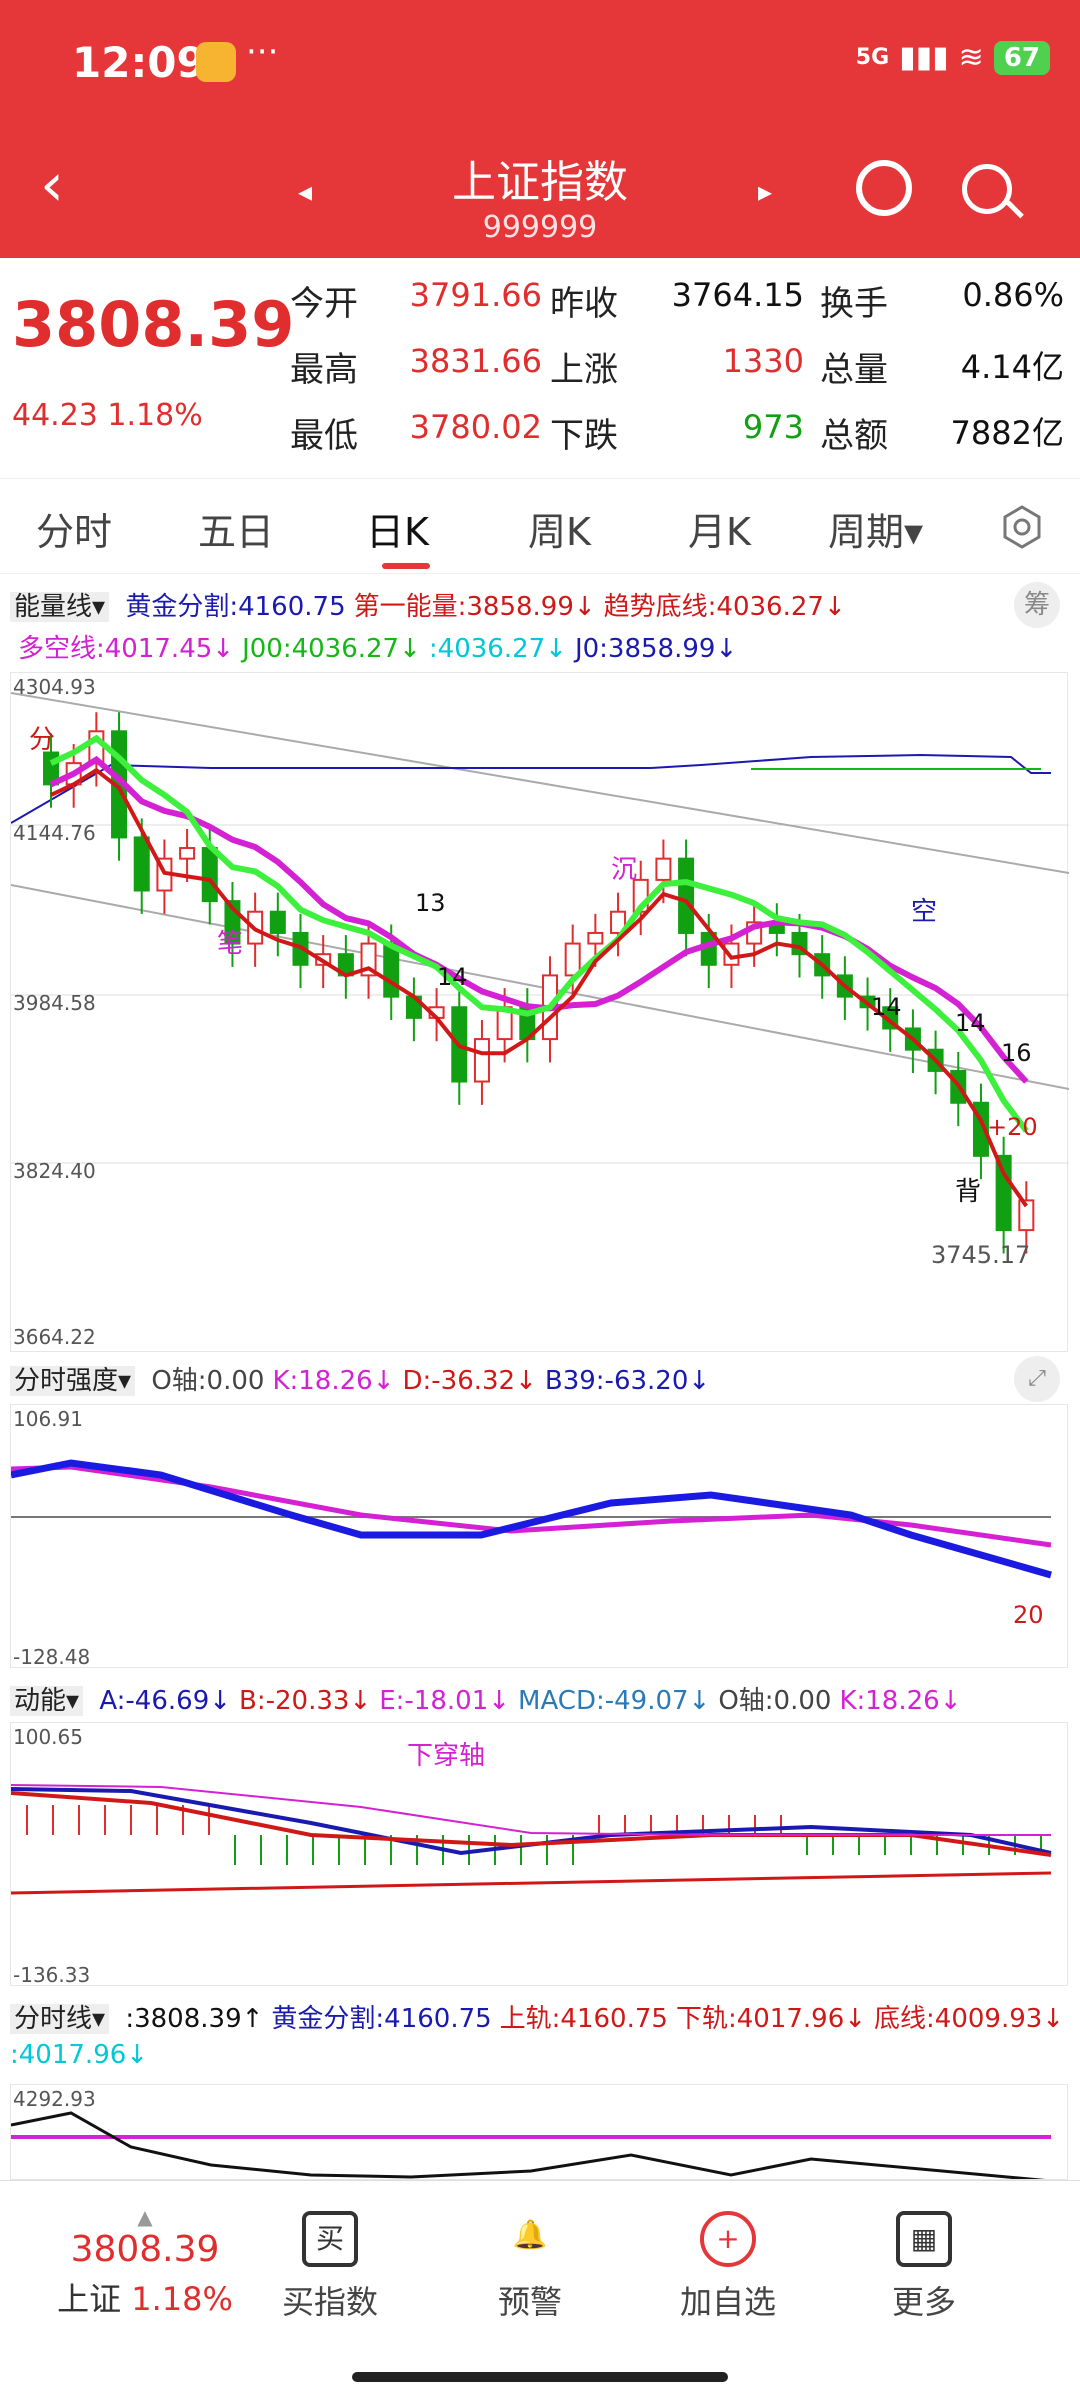 This screenshot has height=2400, width=1080. I want to click on bi-label: 笔, so click(230, 944).